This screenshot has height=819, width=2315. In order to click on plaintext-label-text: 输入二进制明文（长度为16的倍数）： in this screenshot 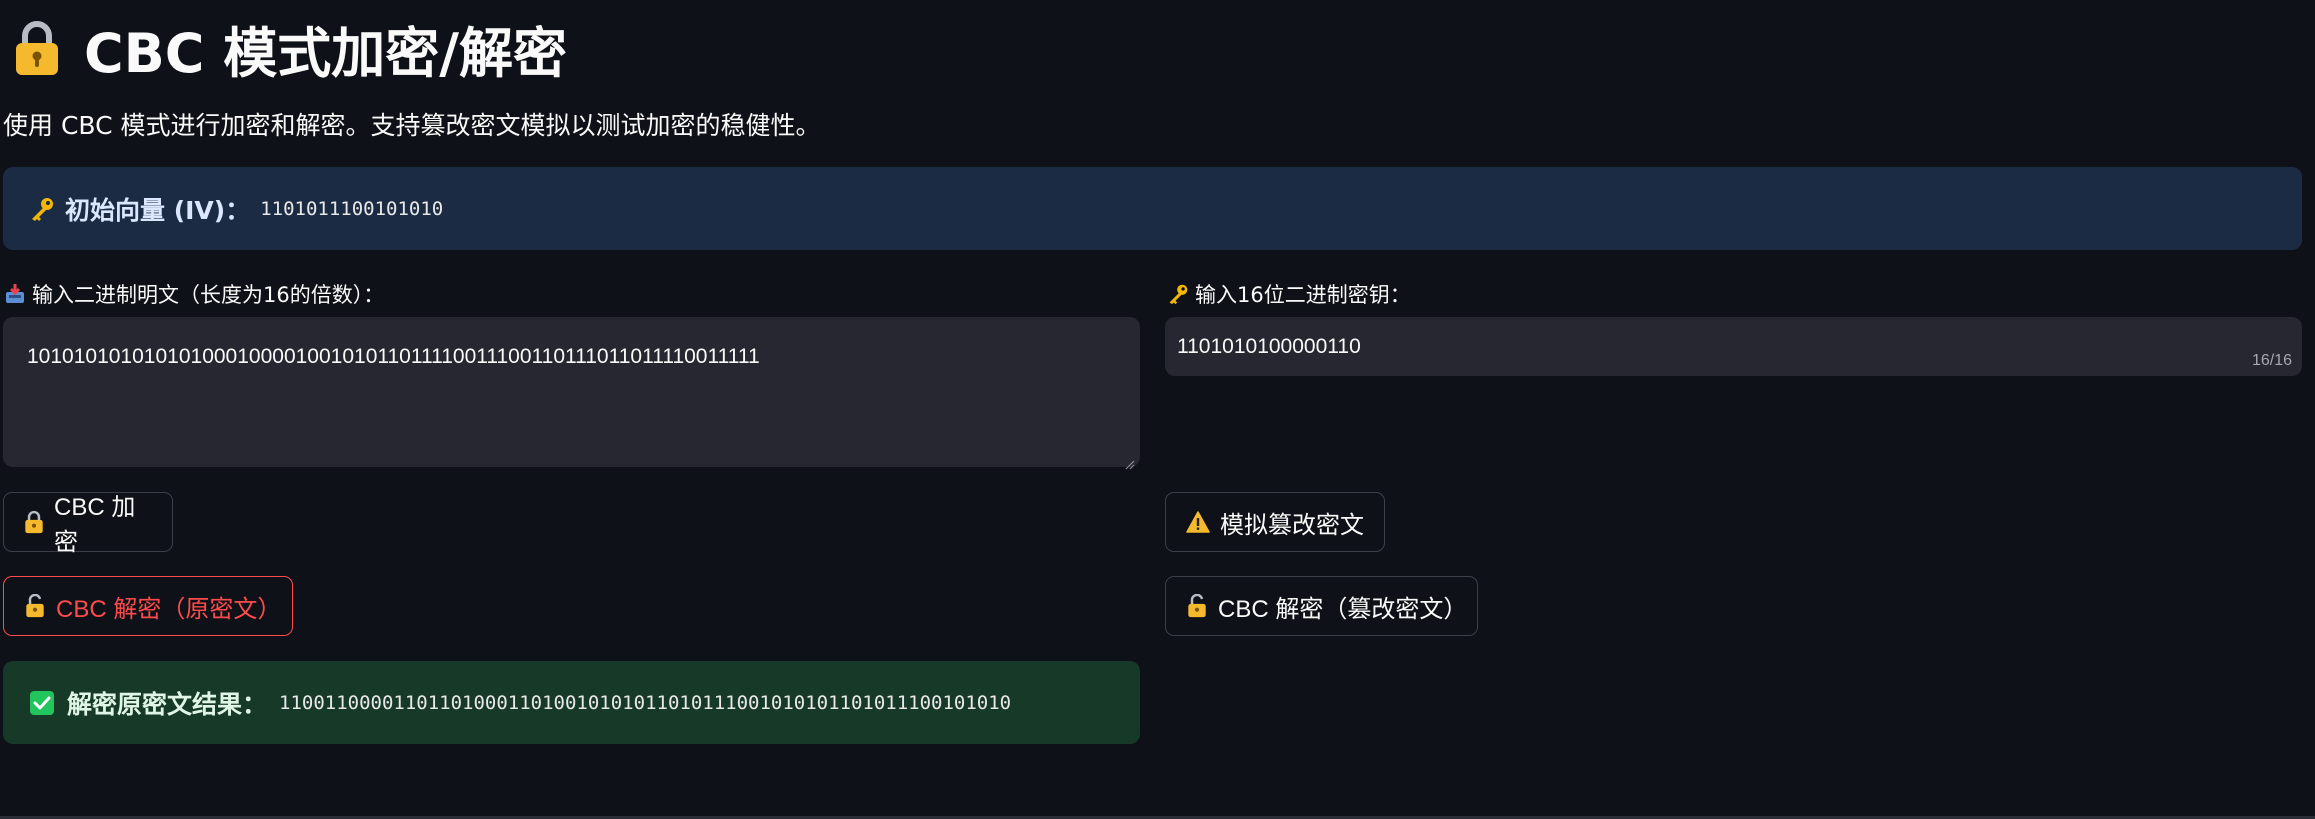, I will do `click(208, 295)`.